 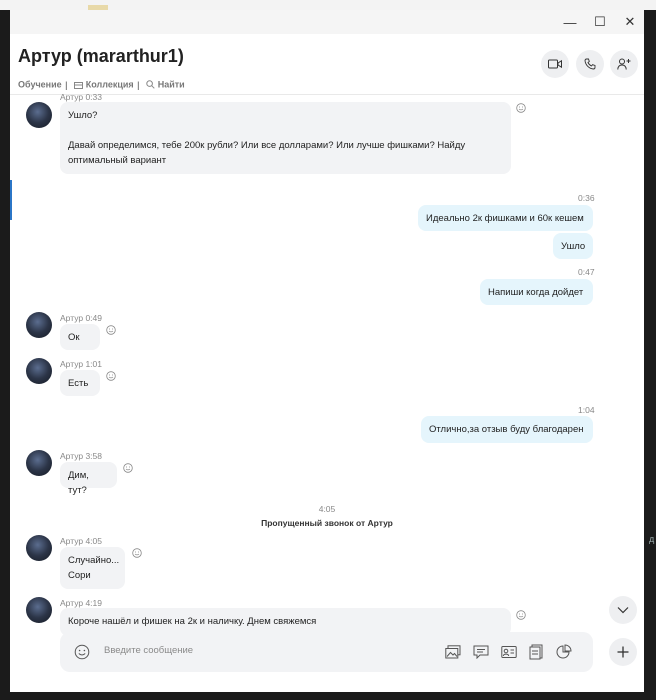 I want to click on header-link-find: Найти, so click(x=171, y=85).